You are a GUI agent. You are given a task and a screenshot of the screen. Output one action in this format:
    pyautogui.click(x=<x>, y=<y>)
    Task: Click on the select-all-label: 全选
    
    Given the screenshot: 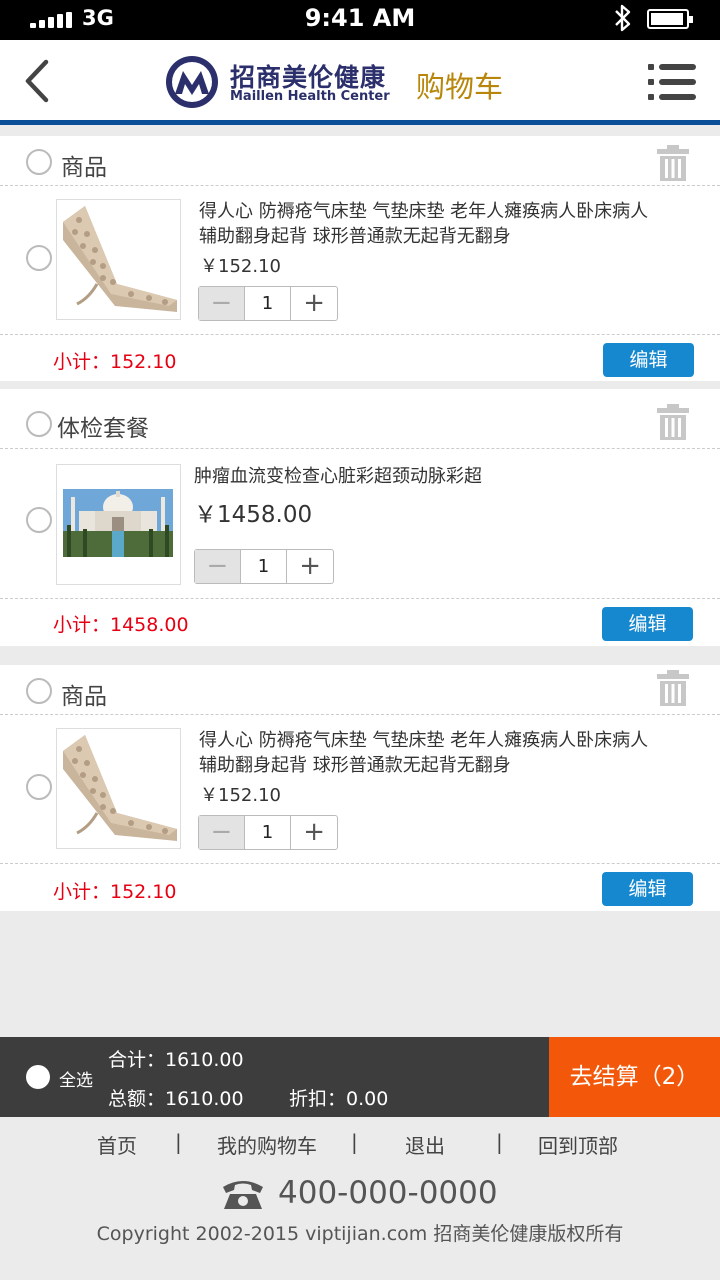 What is the action you would take?
    pyautogui.click(x=76, y=1078)
    